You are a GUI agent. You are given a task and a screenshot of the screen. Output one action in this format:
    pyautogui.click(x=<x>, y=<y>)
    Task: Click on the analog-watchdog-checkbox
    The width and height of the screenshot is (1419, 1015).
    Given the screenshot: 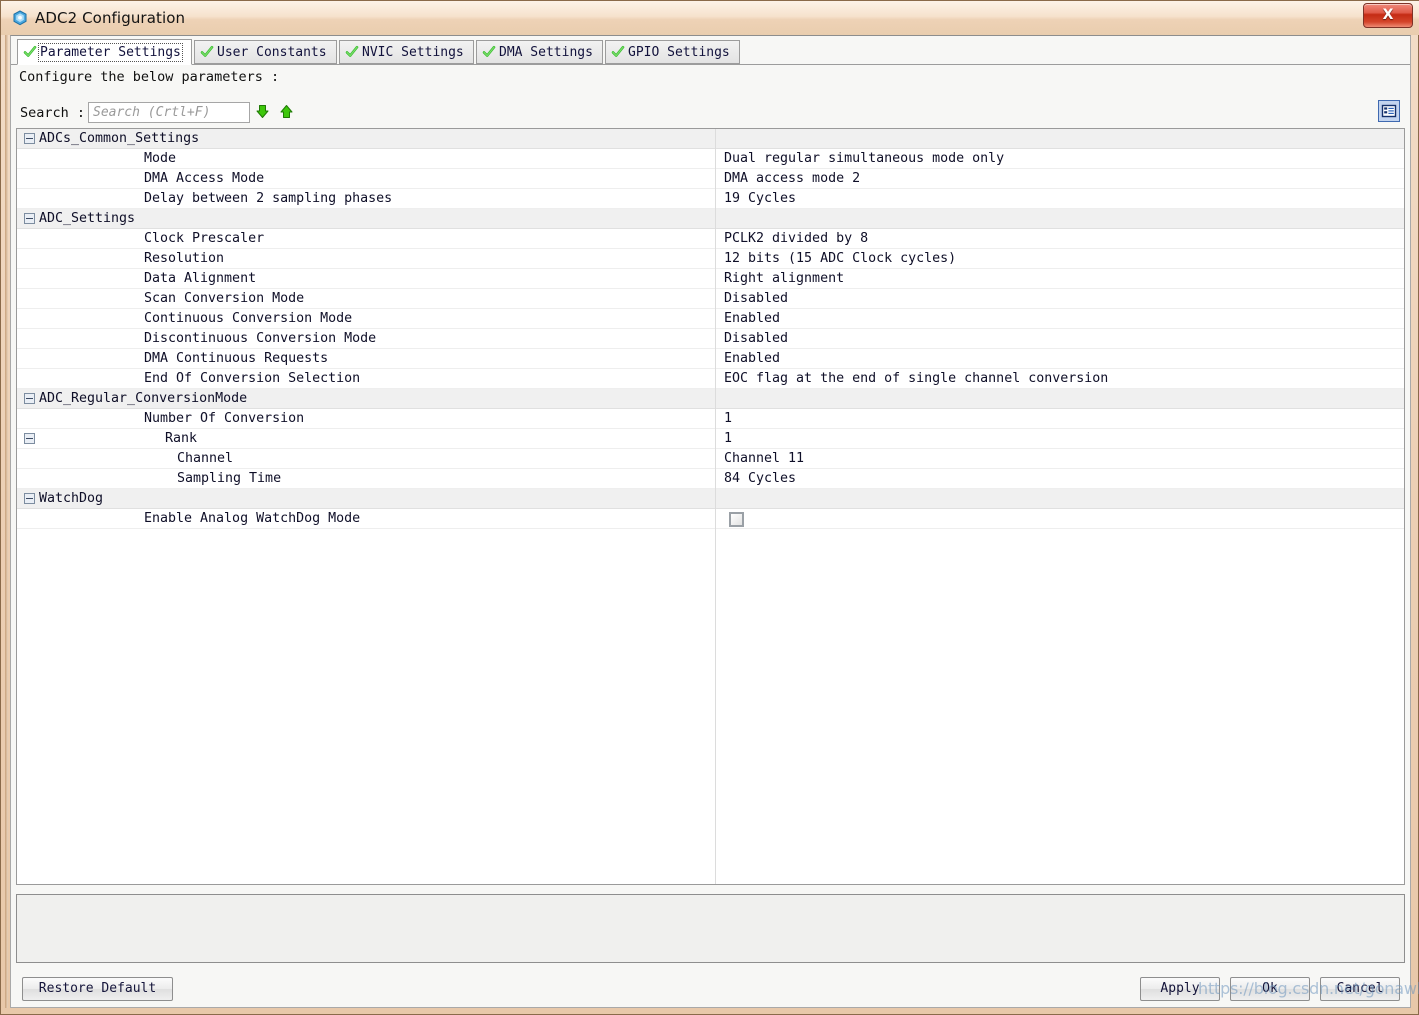 What is the action you would take?
    pyautogui.click(x=736, y=519)
    